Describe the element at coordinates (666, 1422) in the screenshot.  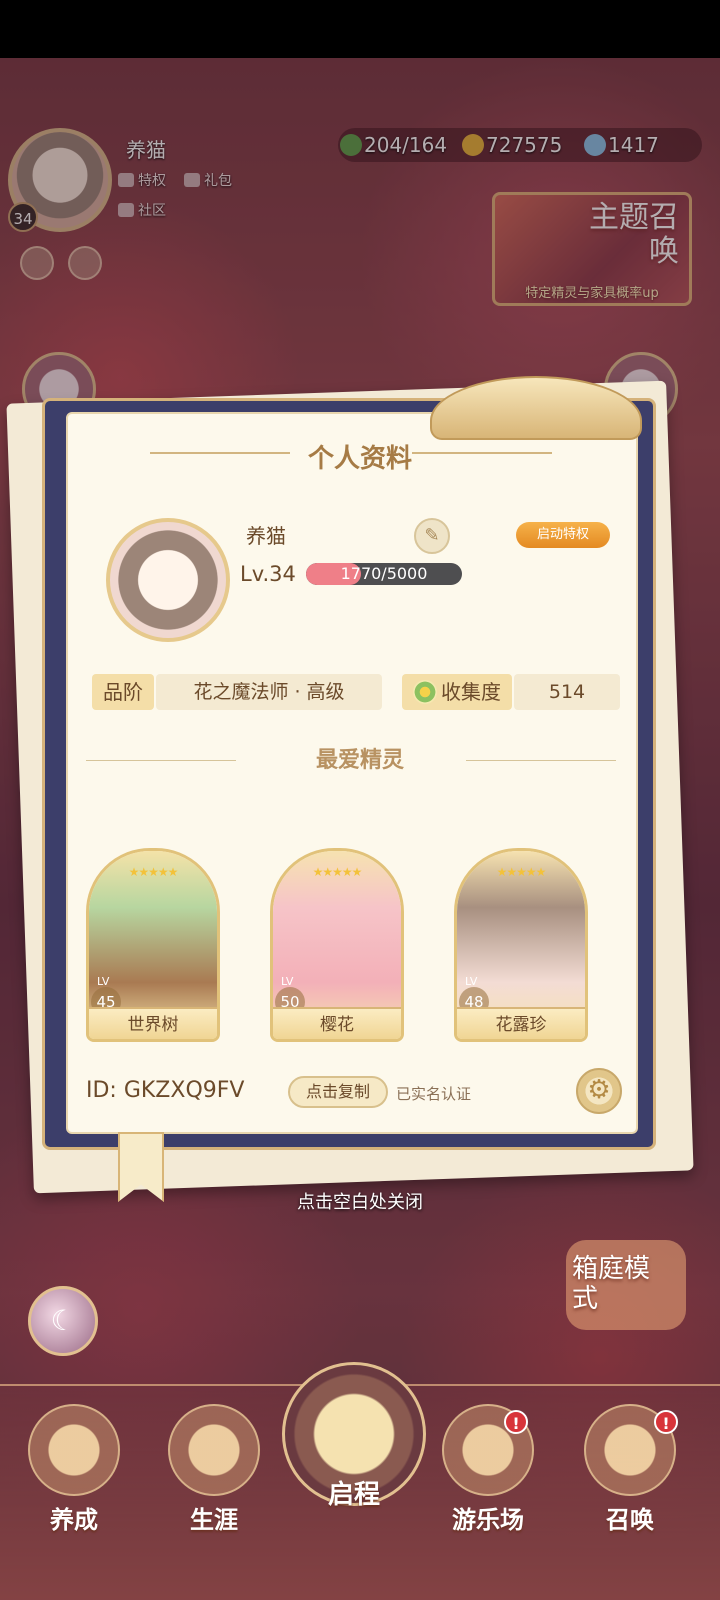
I see `summon-alert-badge: !` at that location.